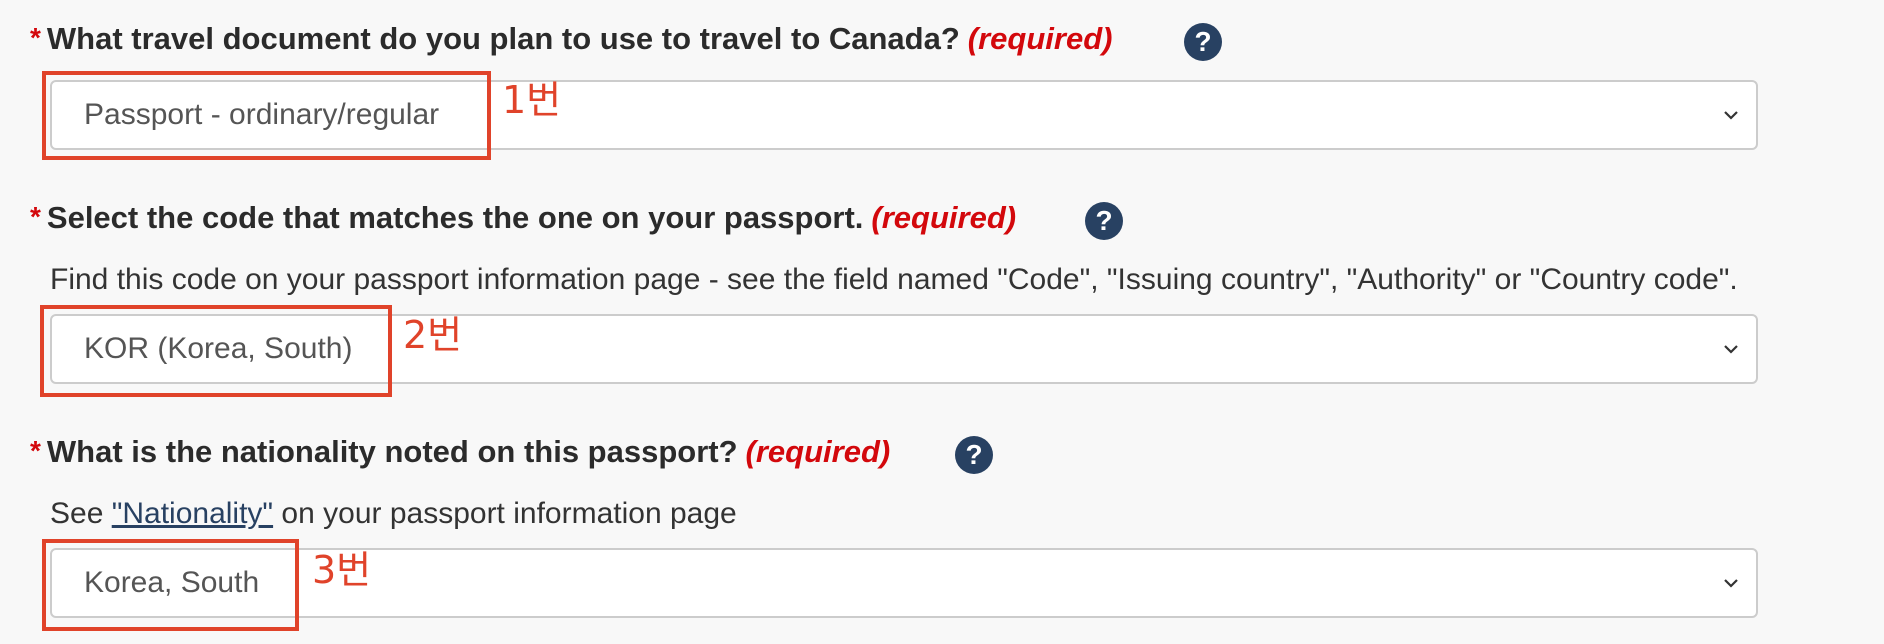  I want to click on annotation-label-1: 1번, so click(532, 100).